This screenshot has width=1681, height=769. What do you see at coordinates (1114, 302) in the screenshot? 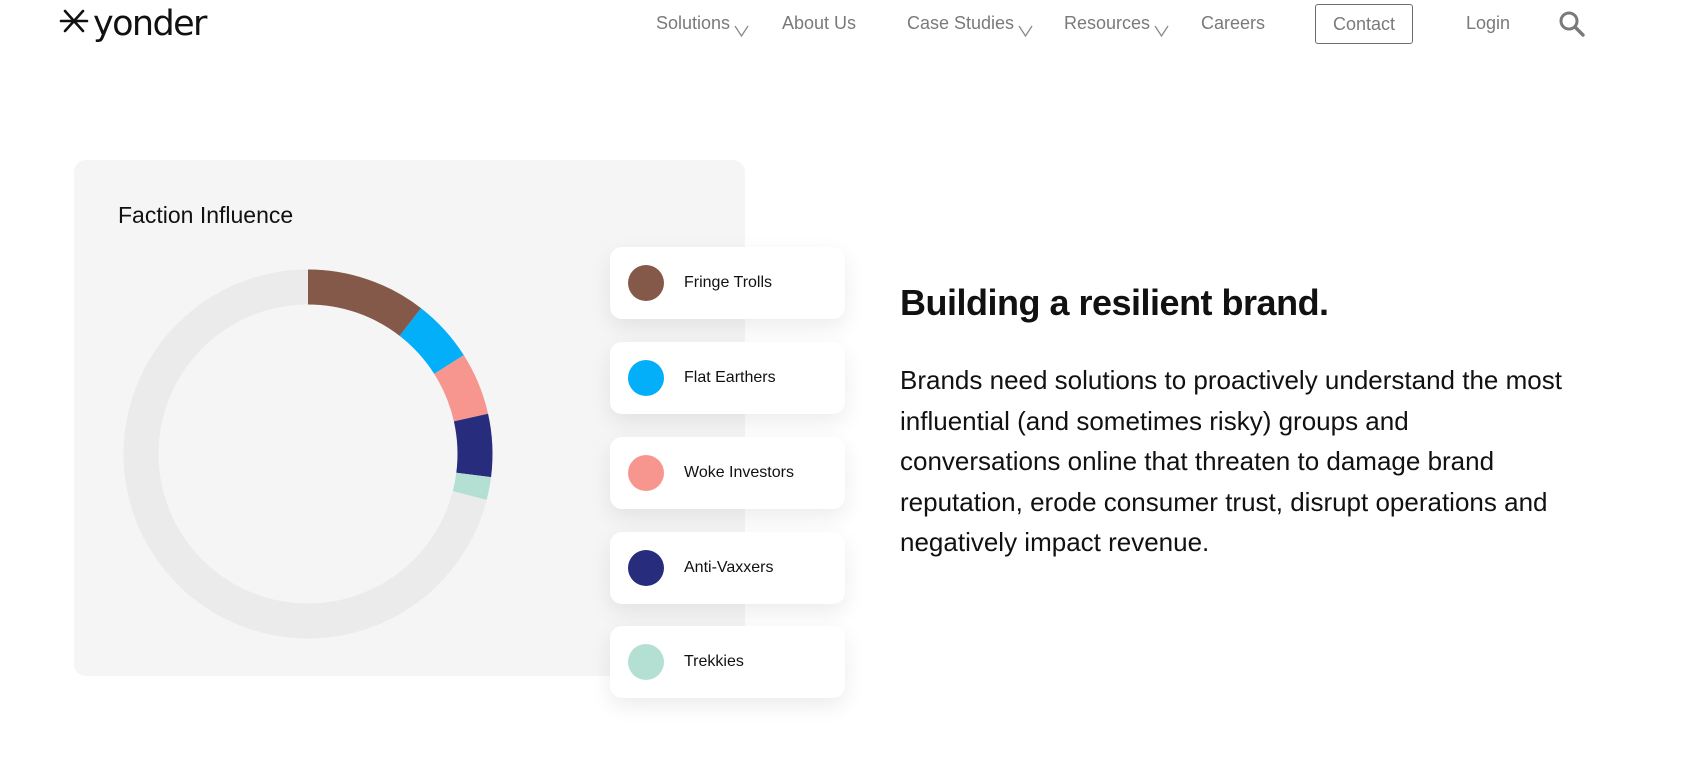
I see `hero-heading: Building a resilient brand.` at bounding box center [1114, 302].